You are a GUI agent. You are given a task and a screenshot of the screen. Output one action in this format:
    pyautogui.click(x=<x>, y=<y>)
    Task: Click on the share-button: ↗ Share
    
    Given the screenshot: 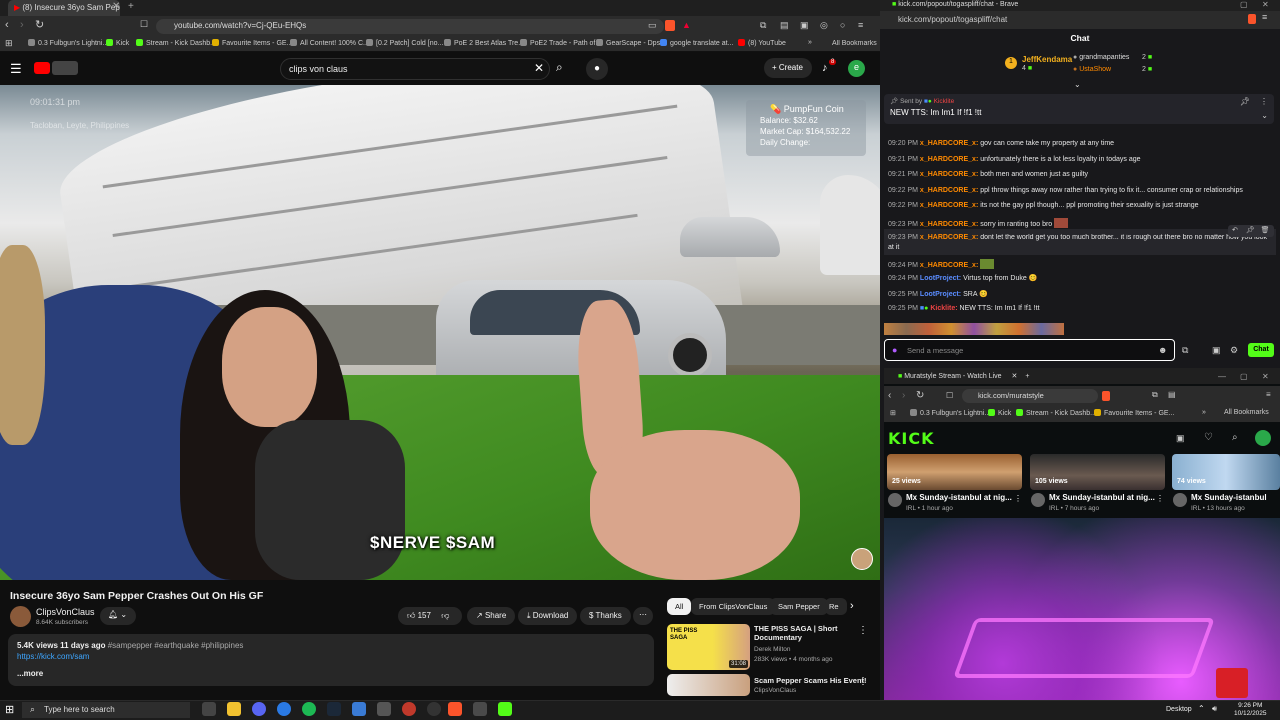 What is the action you would take?
    pyautogui.click(x=491, y=616)
    